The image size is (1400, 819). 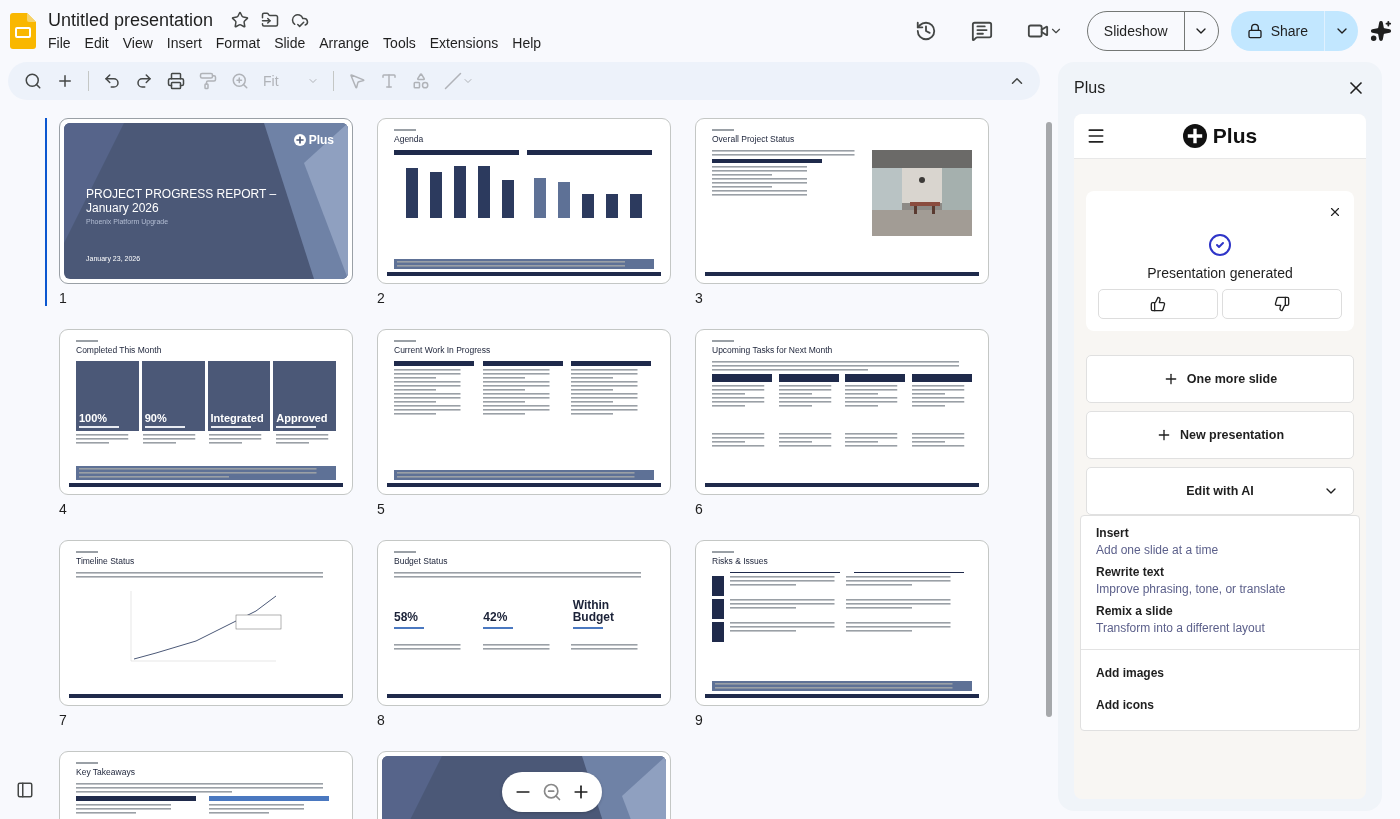 I want to click on slide-title: Budget Status, so click(x=421, y=561).